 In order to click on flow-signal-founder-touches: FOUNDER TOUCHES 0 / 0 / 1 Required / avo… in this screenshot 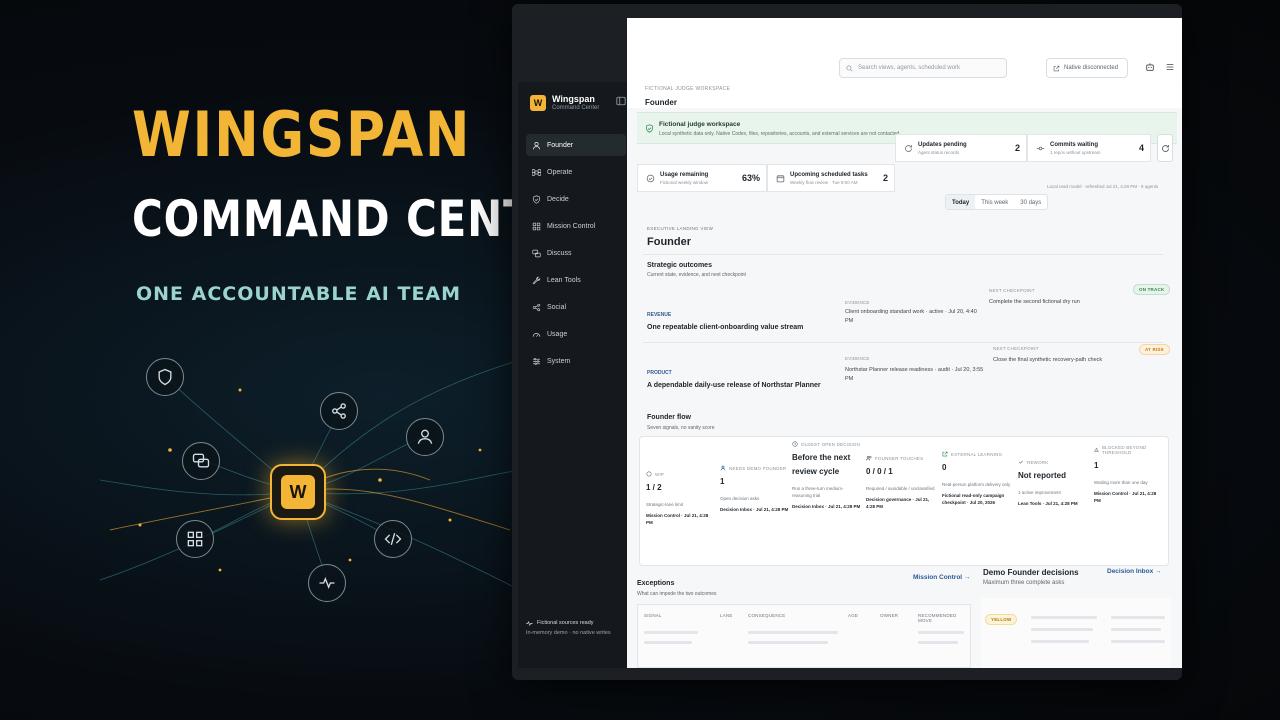, I will do `click(900, 482)`.